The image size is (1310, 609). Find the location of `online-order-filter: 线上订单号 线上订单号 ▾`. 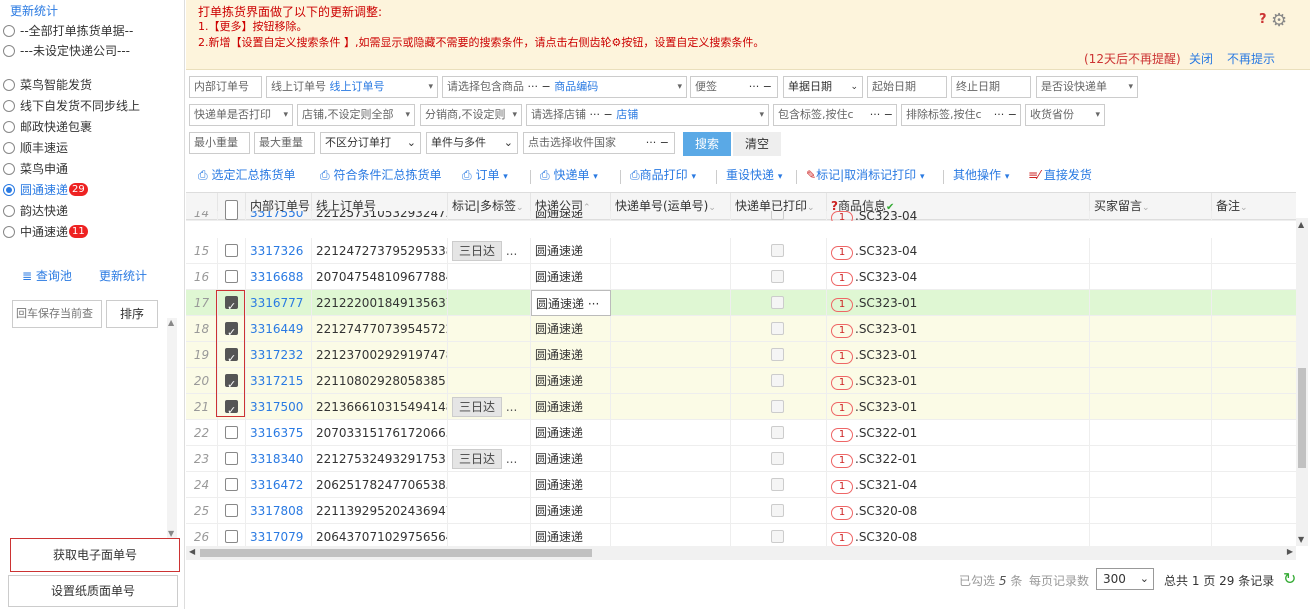

online-order-filter: 线上订单号 线上订单号 ▾ is located at coordinates (352, 87).